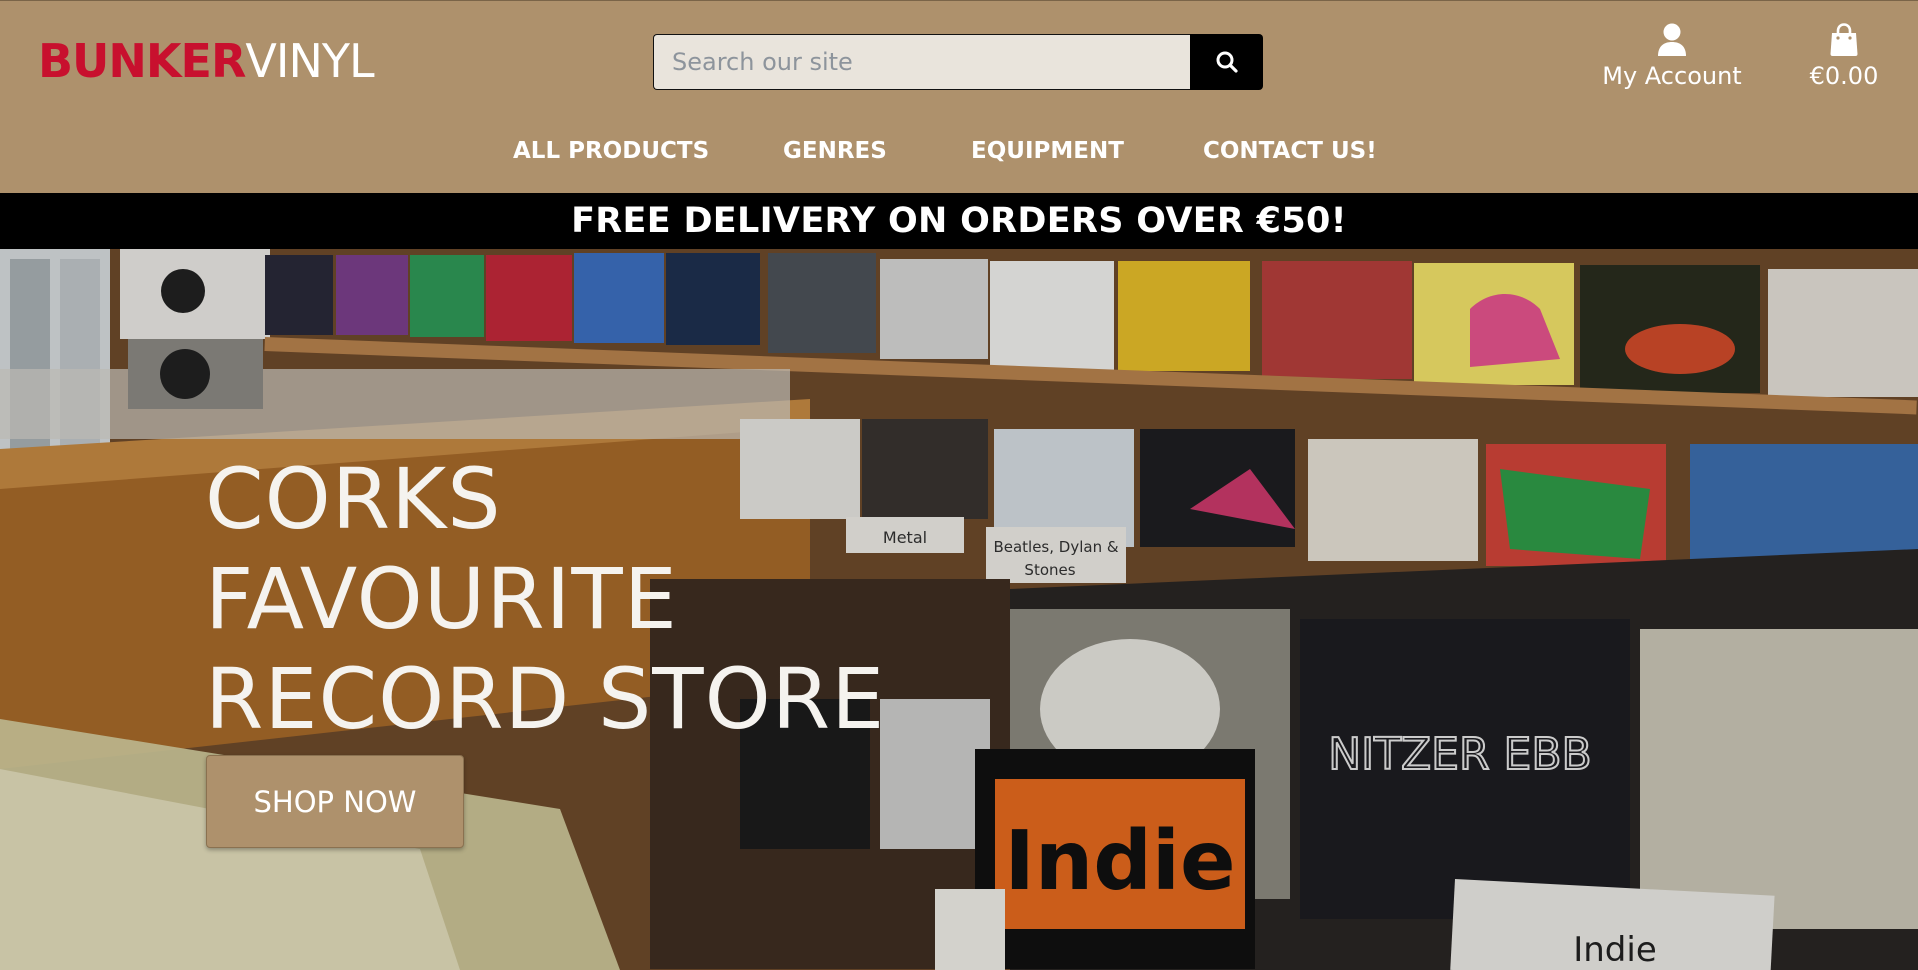 This screenshot has height=970, width=1918. I want to click on search-form, so click(958, 62).